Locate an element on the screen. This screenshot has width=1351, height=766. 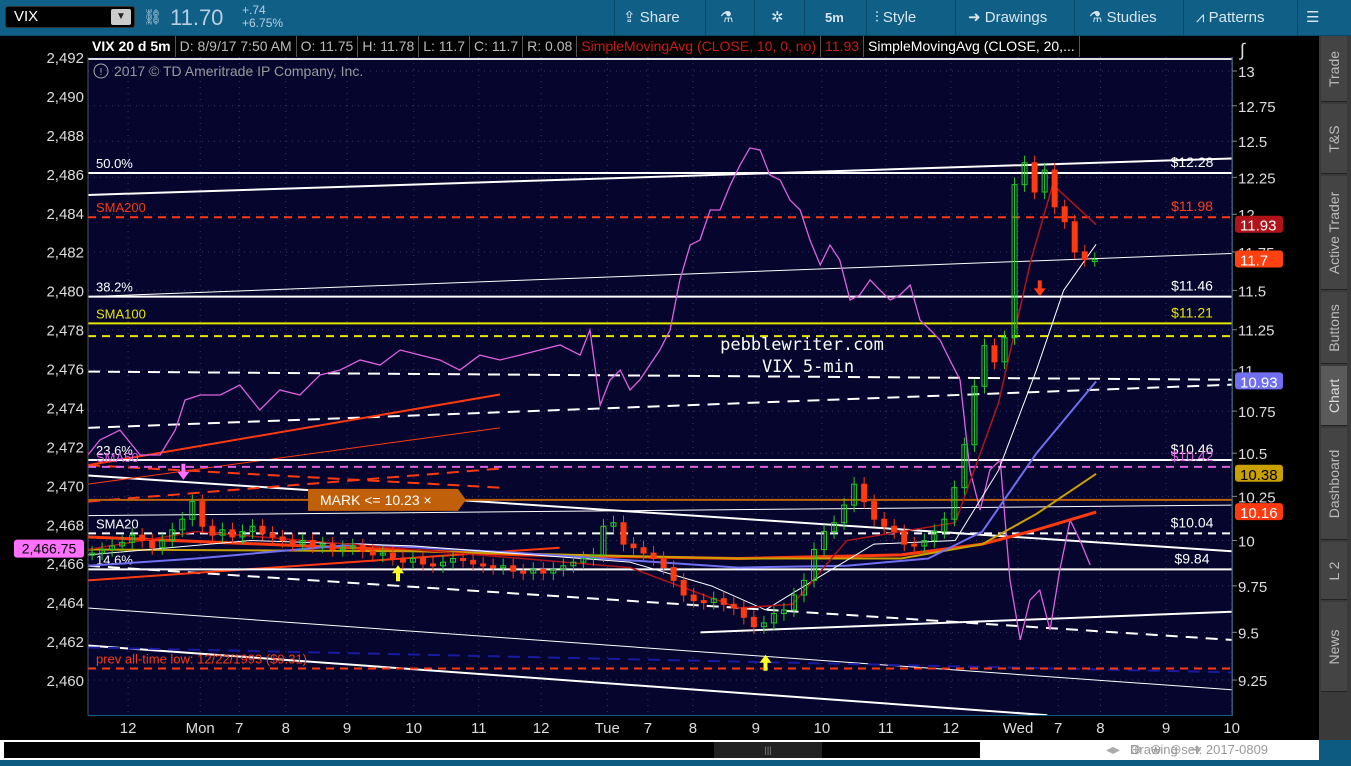
copyright: 2017 © TD Ameritrade IP Company, Inc. is located at coordinates (238, 71).